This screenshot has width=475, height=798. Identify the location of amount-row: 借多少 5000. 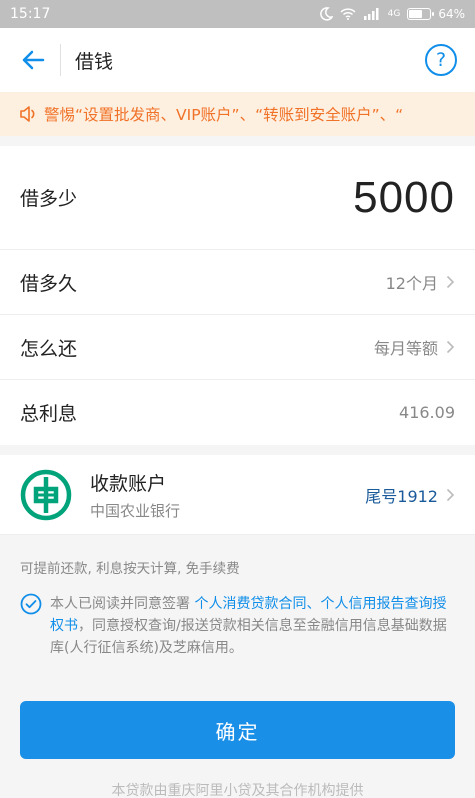
(237, 198).